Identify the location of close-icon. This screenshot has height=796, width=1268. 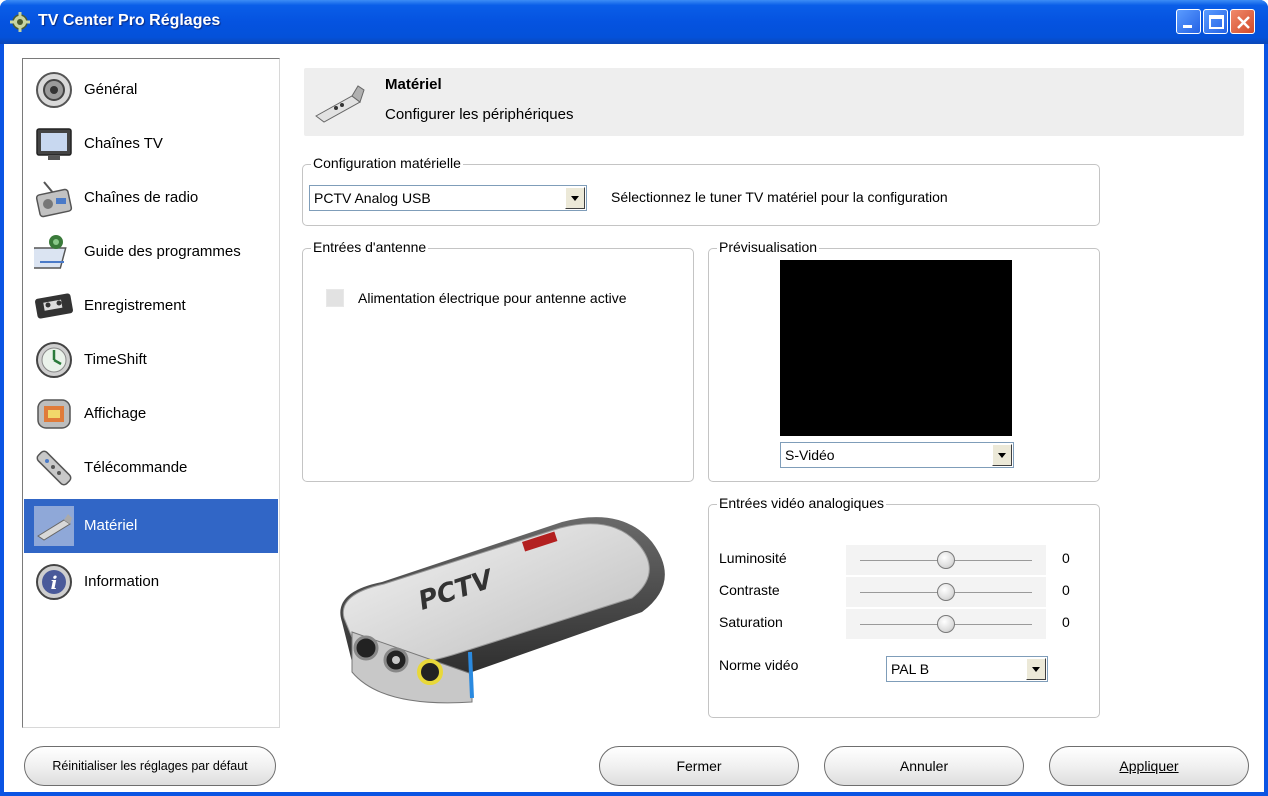
(1243, 22).